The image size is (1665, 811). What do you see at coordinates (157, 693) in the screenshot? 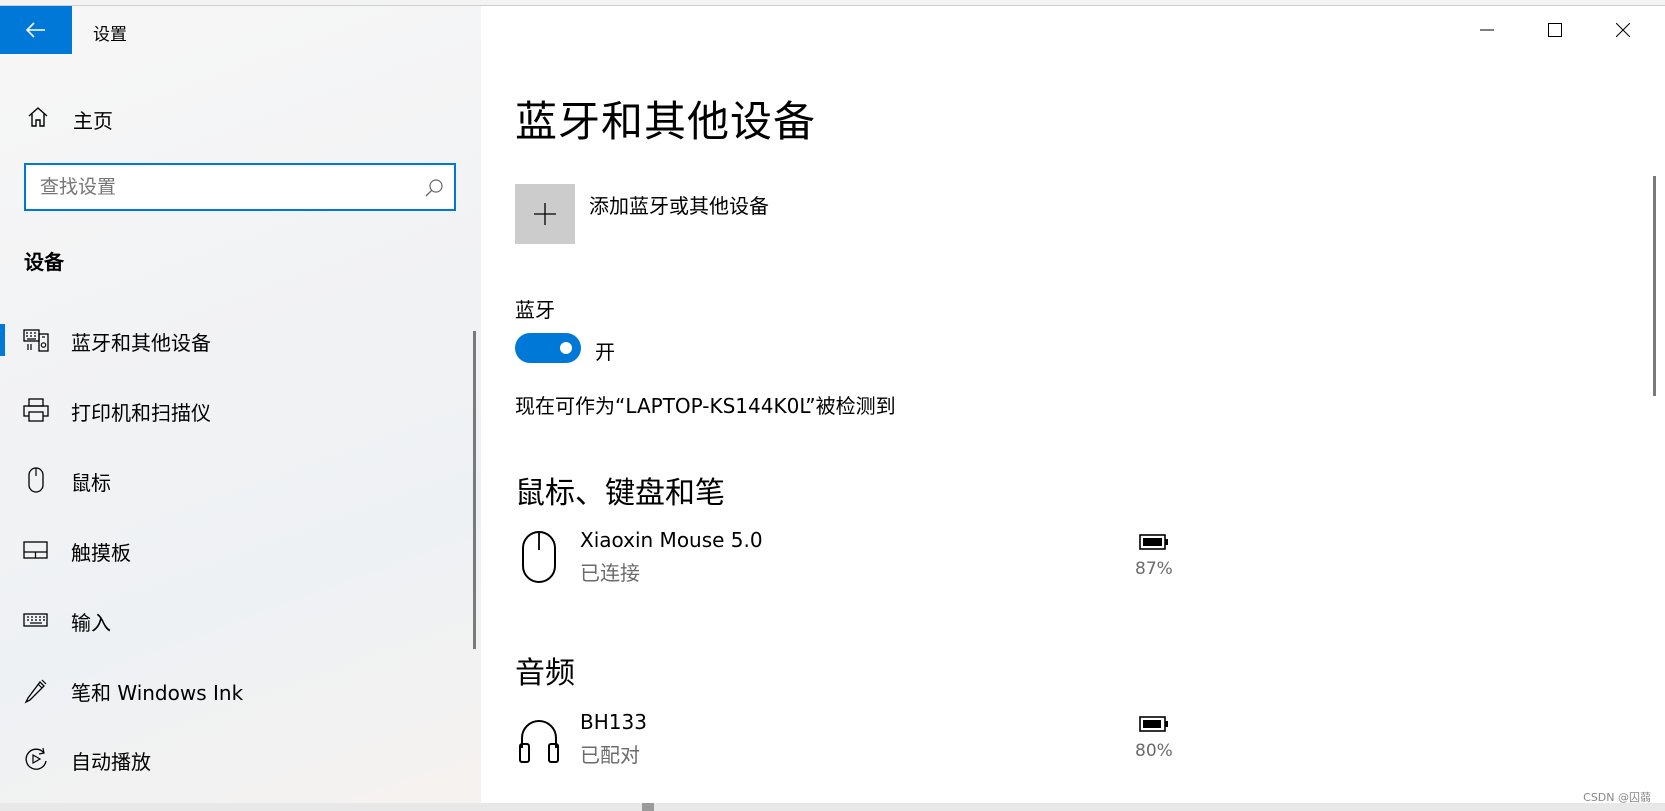
I see `sidebar-item-label: 笔和 Windows Ink` at bounding box center [157, 693].